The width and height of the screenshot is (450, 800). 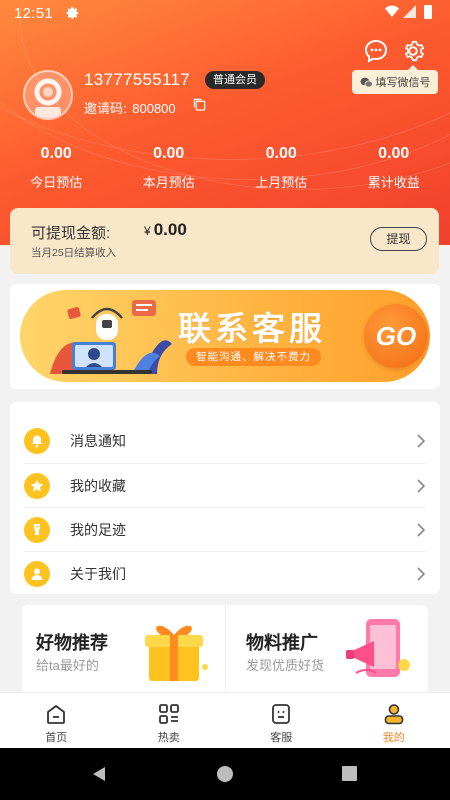 I want to click on menu-item-notifications: 消息通知, so click(x=225, y=441).